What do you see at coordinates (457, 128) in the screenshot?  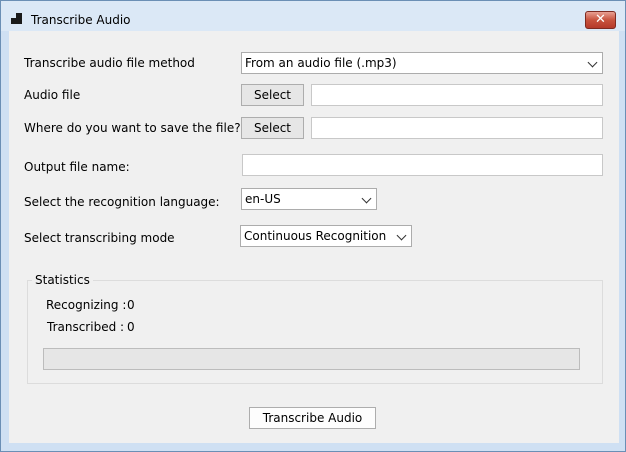 I see `save-path-field` at bounding box center [457, 128].